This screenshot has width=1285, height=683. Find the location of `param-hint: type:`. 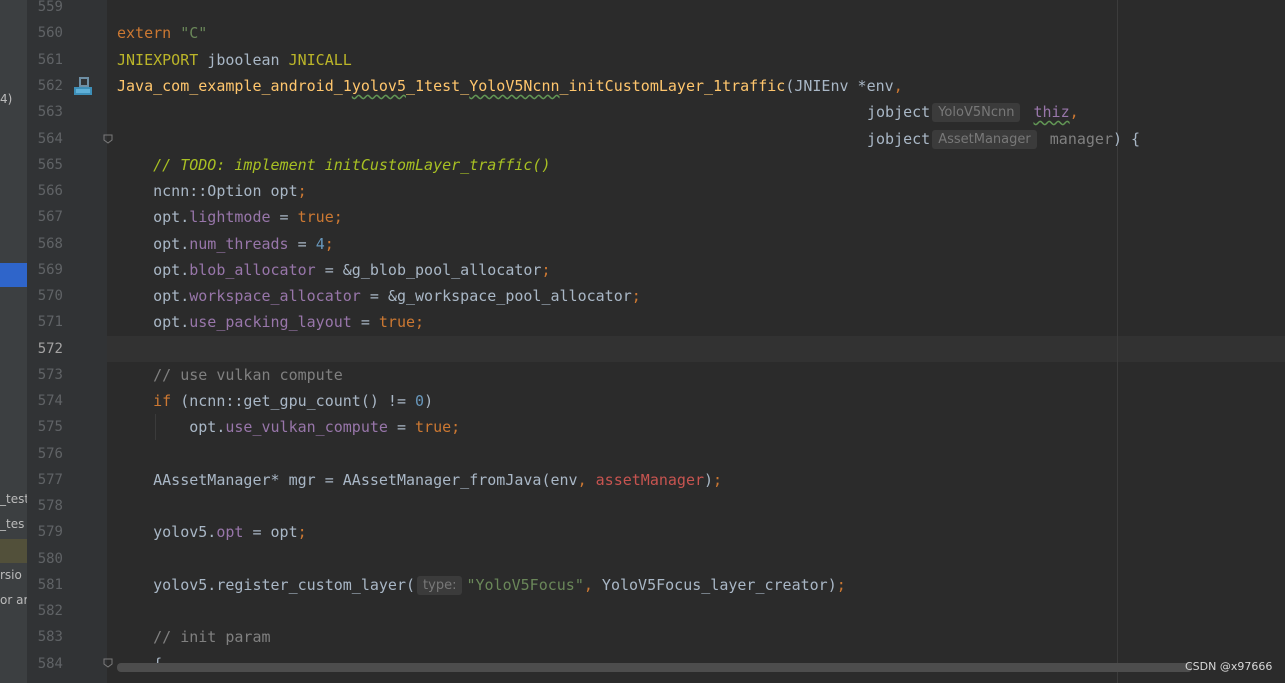

param-hint: type: is located at coordinates (440, 585).